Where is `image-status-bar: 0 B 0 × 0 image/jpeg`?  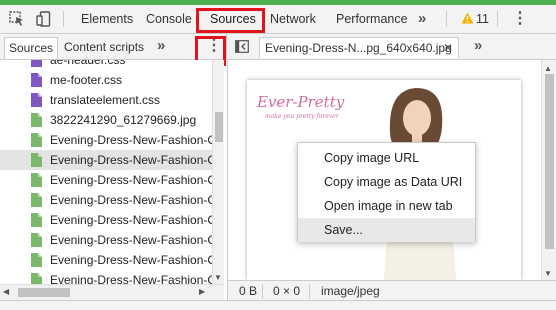 image-status-bar: 0 B 0 × 0 image/jpeg is located at coordinates (392, 291).